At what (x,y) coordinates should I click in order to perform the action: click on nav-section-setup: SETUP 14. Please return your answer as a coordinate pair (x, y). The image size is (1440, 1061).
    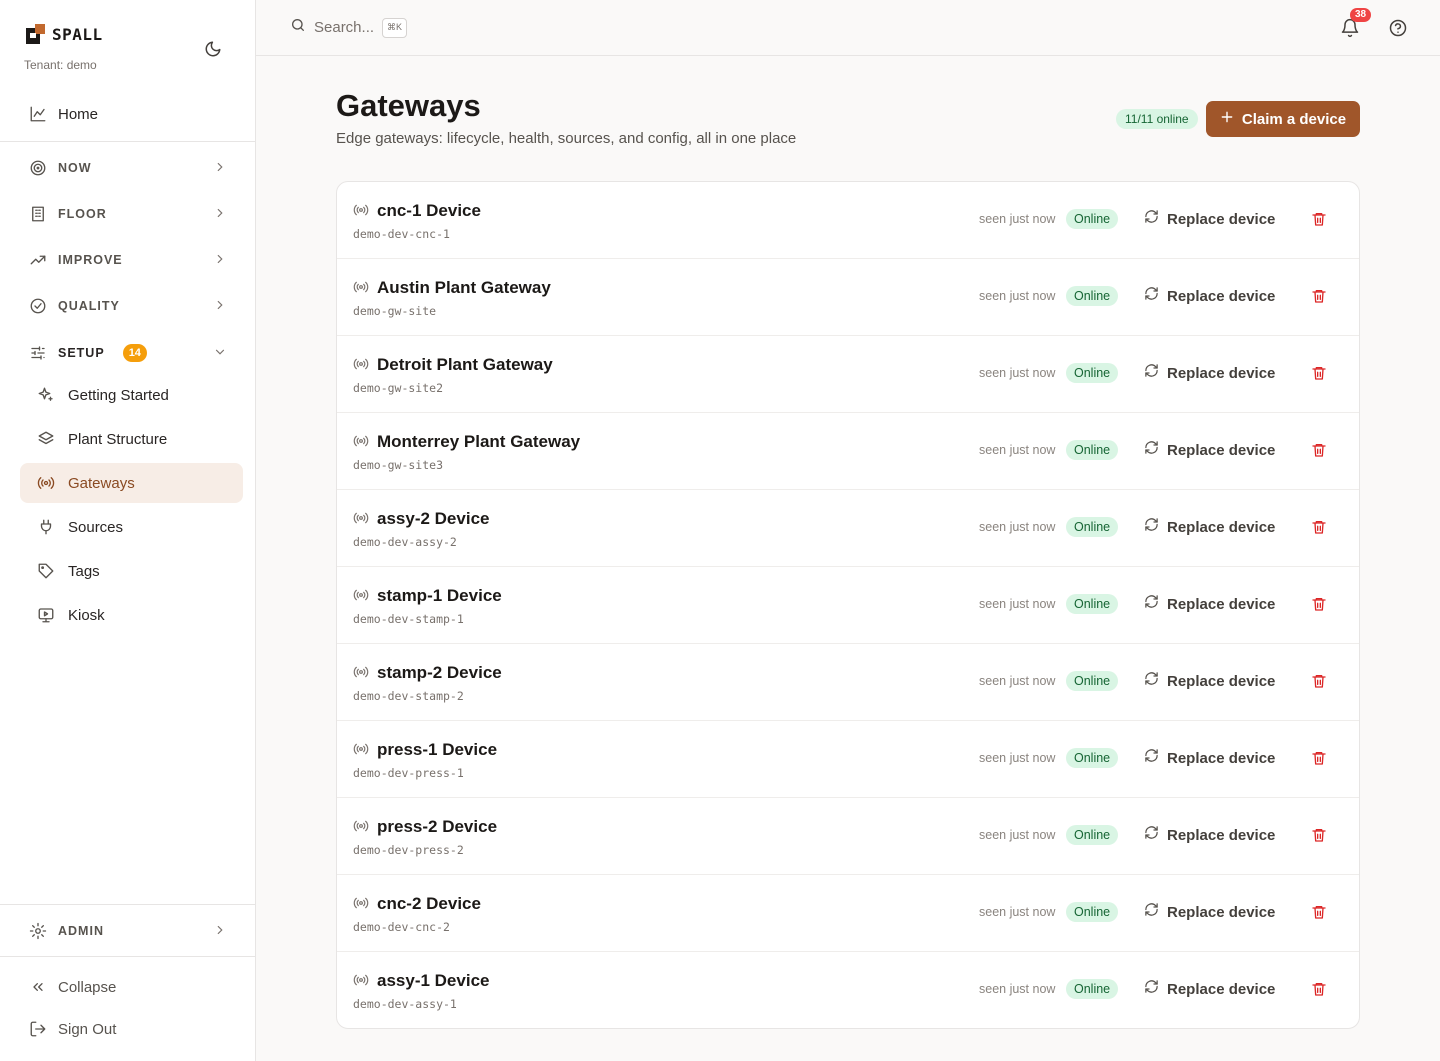
    Looking at the image, I should click on (131, 353).